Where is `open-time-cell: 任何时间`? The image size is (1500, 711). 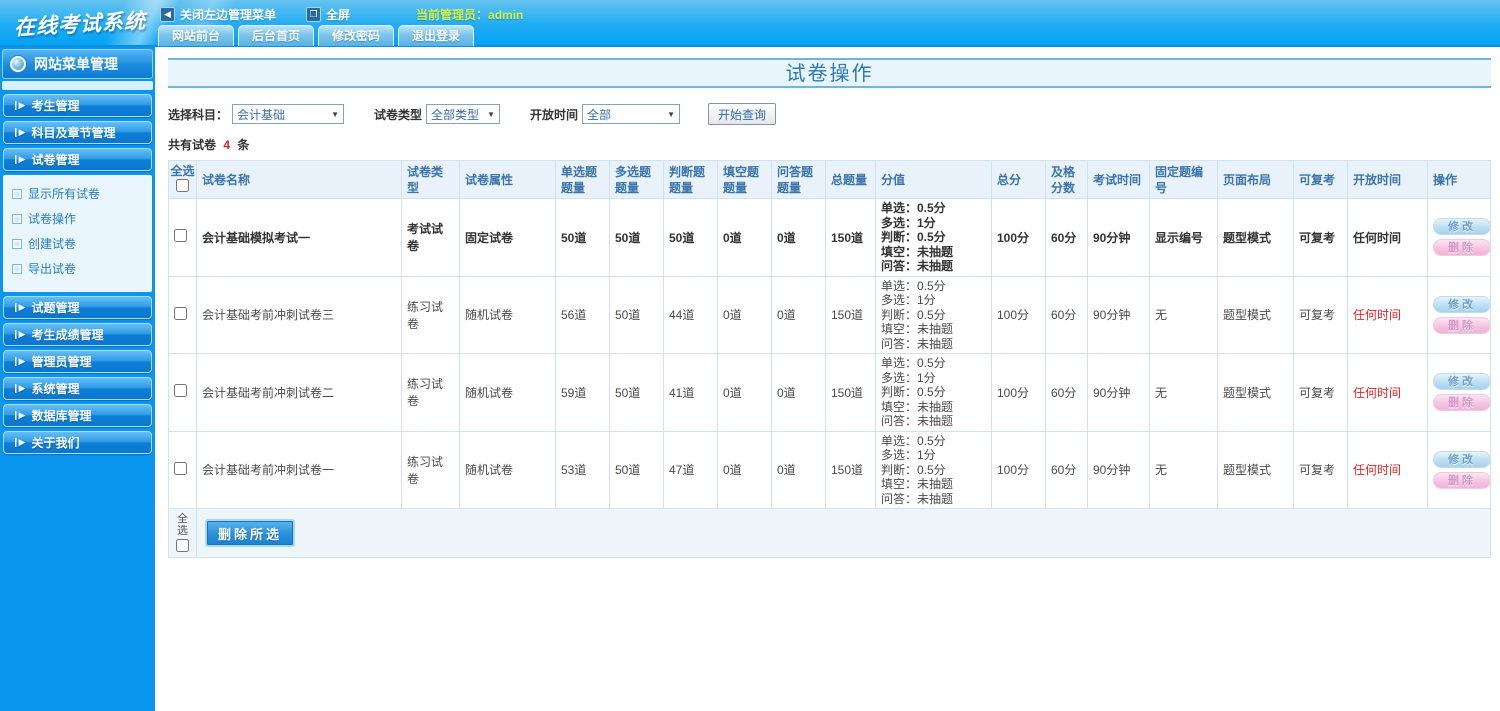 open-time-cell: 任何时间 is located at coordinates (1387, 314).